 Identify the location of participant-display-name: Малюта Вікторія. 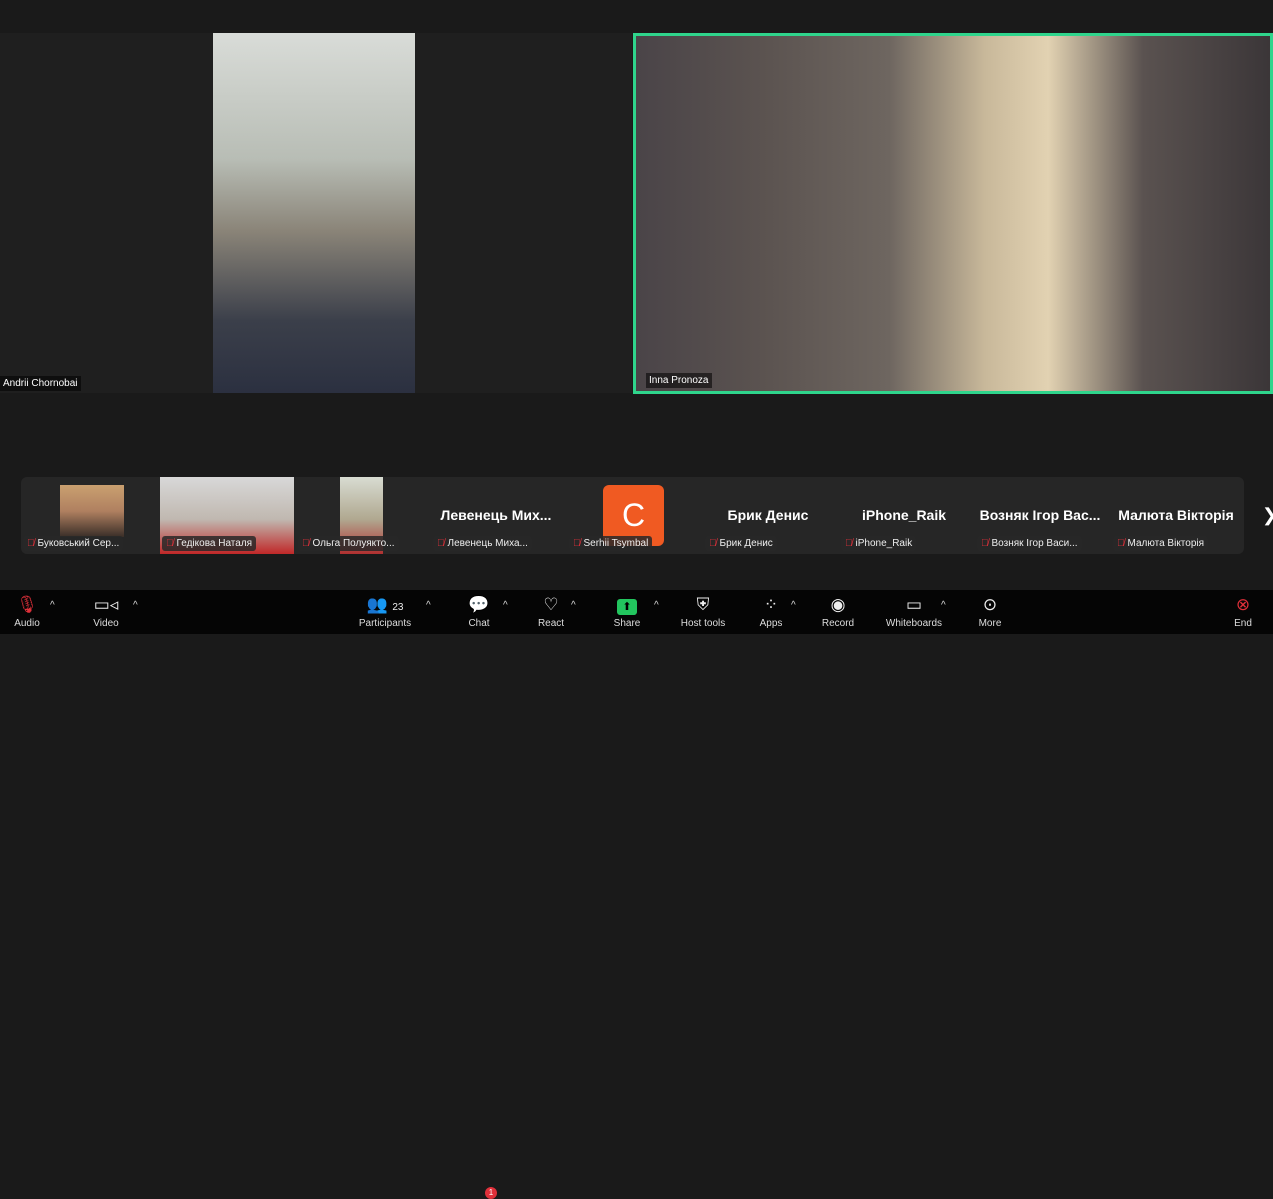
(1176, 515).